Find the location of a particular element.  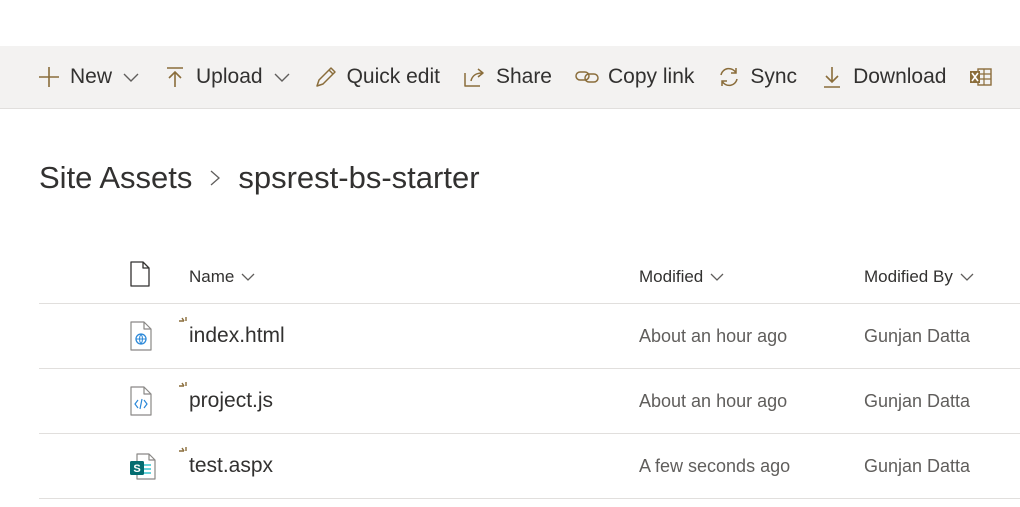

modified-value: A few seconds ago is located at coordinates (715, 465).